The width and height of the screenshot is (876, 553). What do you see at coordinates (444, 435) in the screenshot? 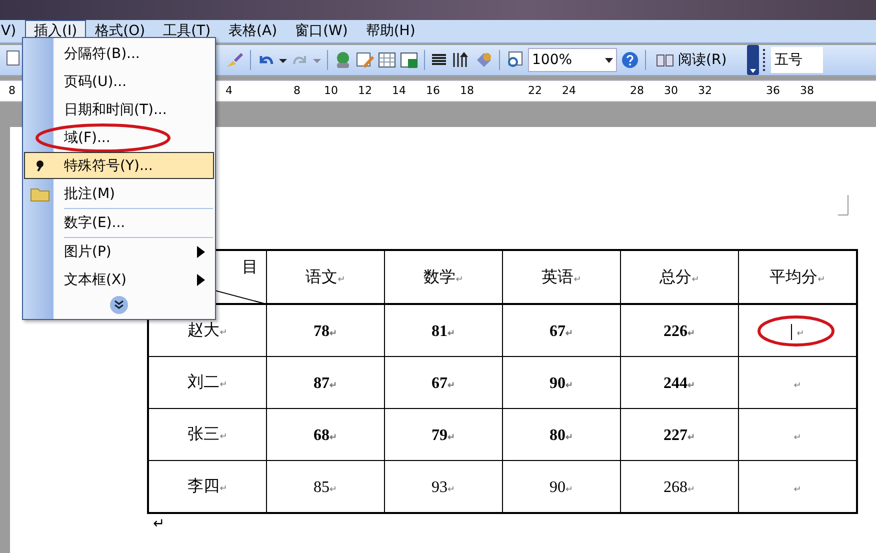
I see `table-cell: 79↵` at bounding box center [444, 435].